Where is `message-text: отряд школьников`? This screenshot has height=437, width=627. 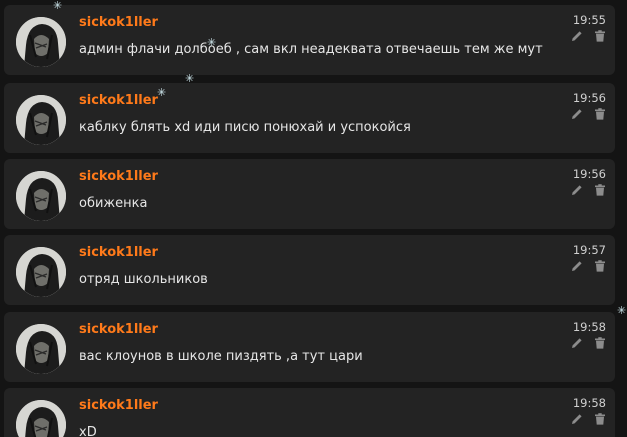 message-text: отряд школьников is located at coordinates (143, 279).